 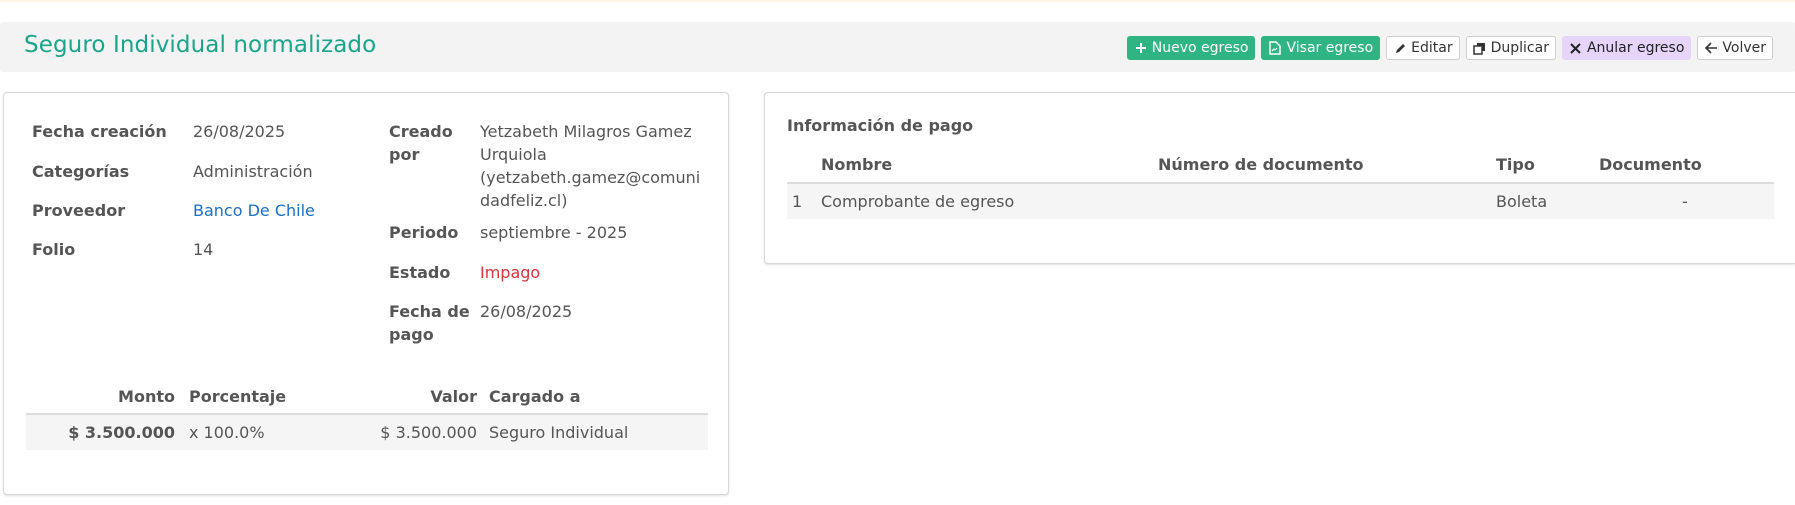 What do you see at coordinates (513, 154) in the screenshot?
I see `created-by-line: Urquiola` at bounding box center [513, 154].